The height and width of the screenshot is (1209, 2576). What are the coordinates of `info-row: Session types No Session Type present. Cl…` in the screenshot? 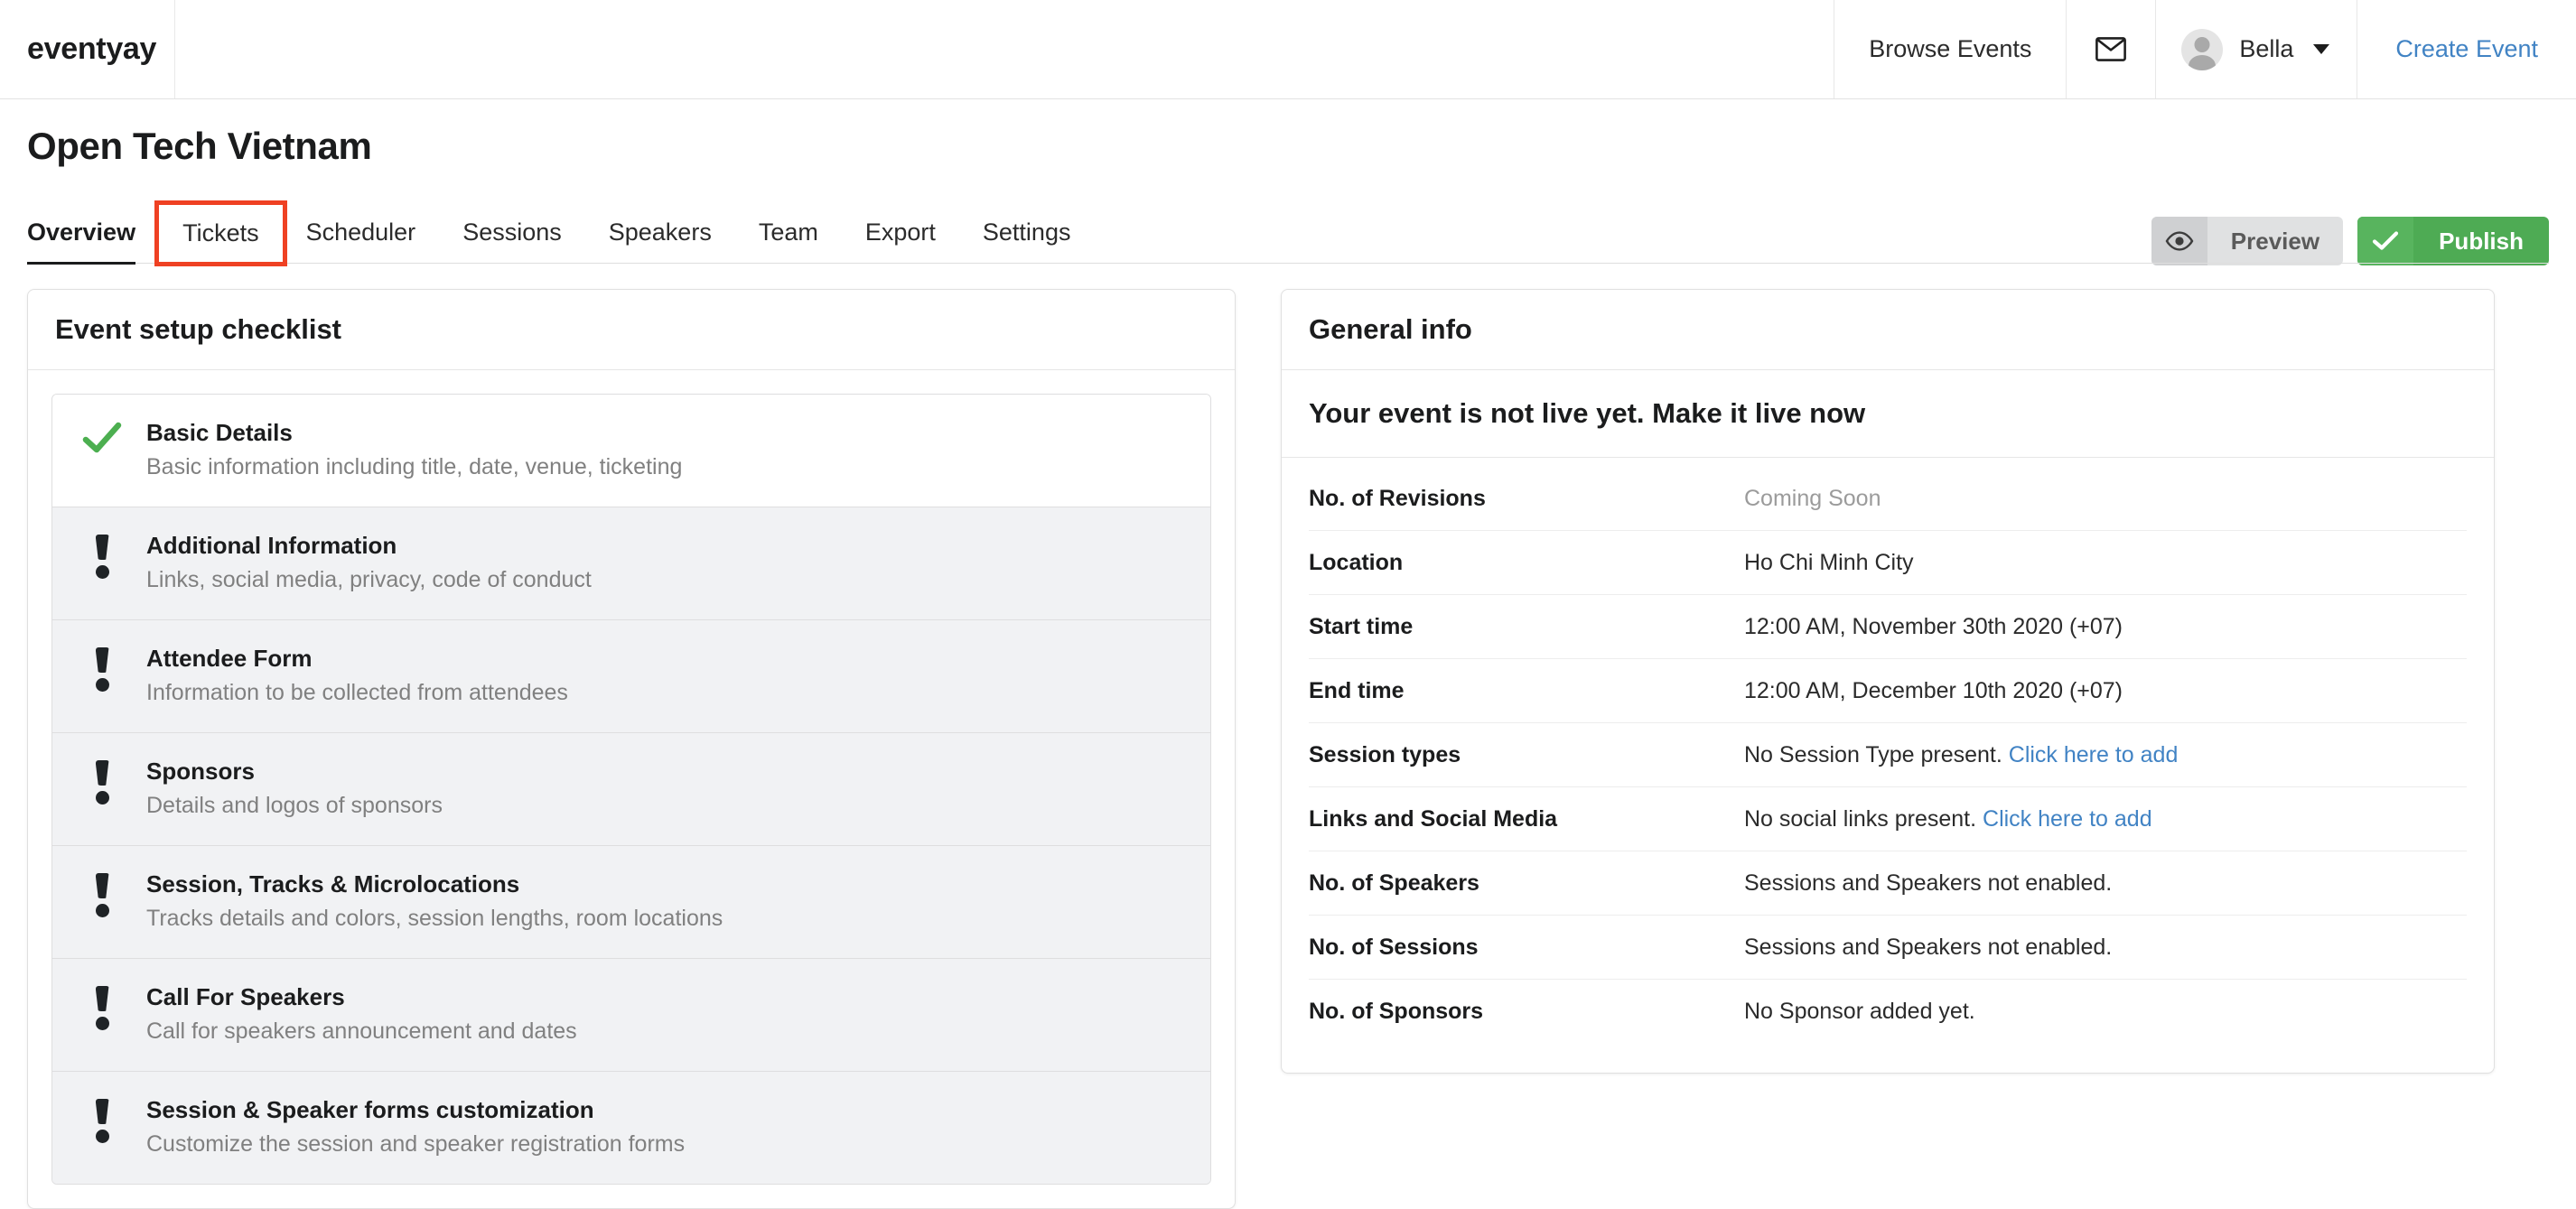 It's located at (1888, 755).